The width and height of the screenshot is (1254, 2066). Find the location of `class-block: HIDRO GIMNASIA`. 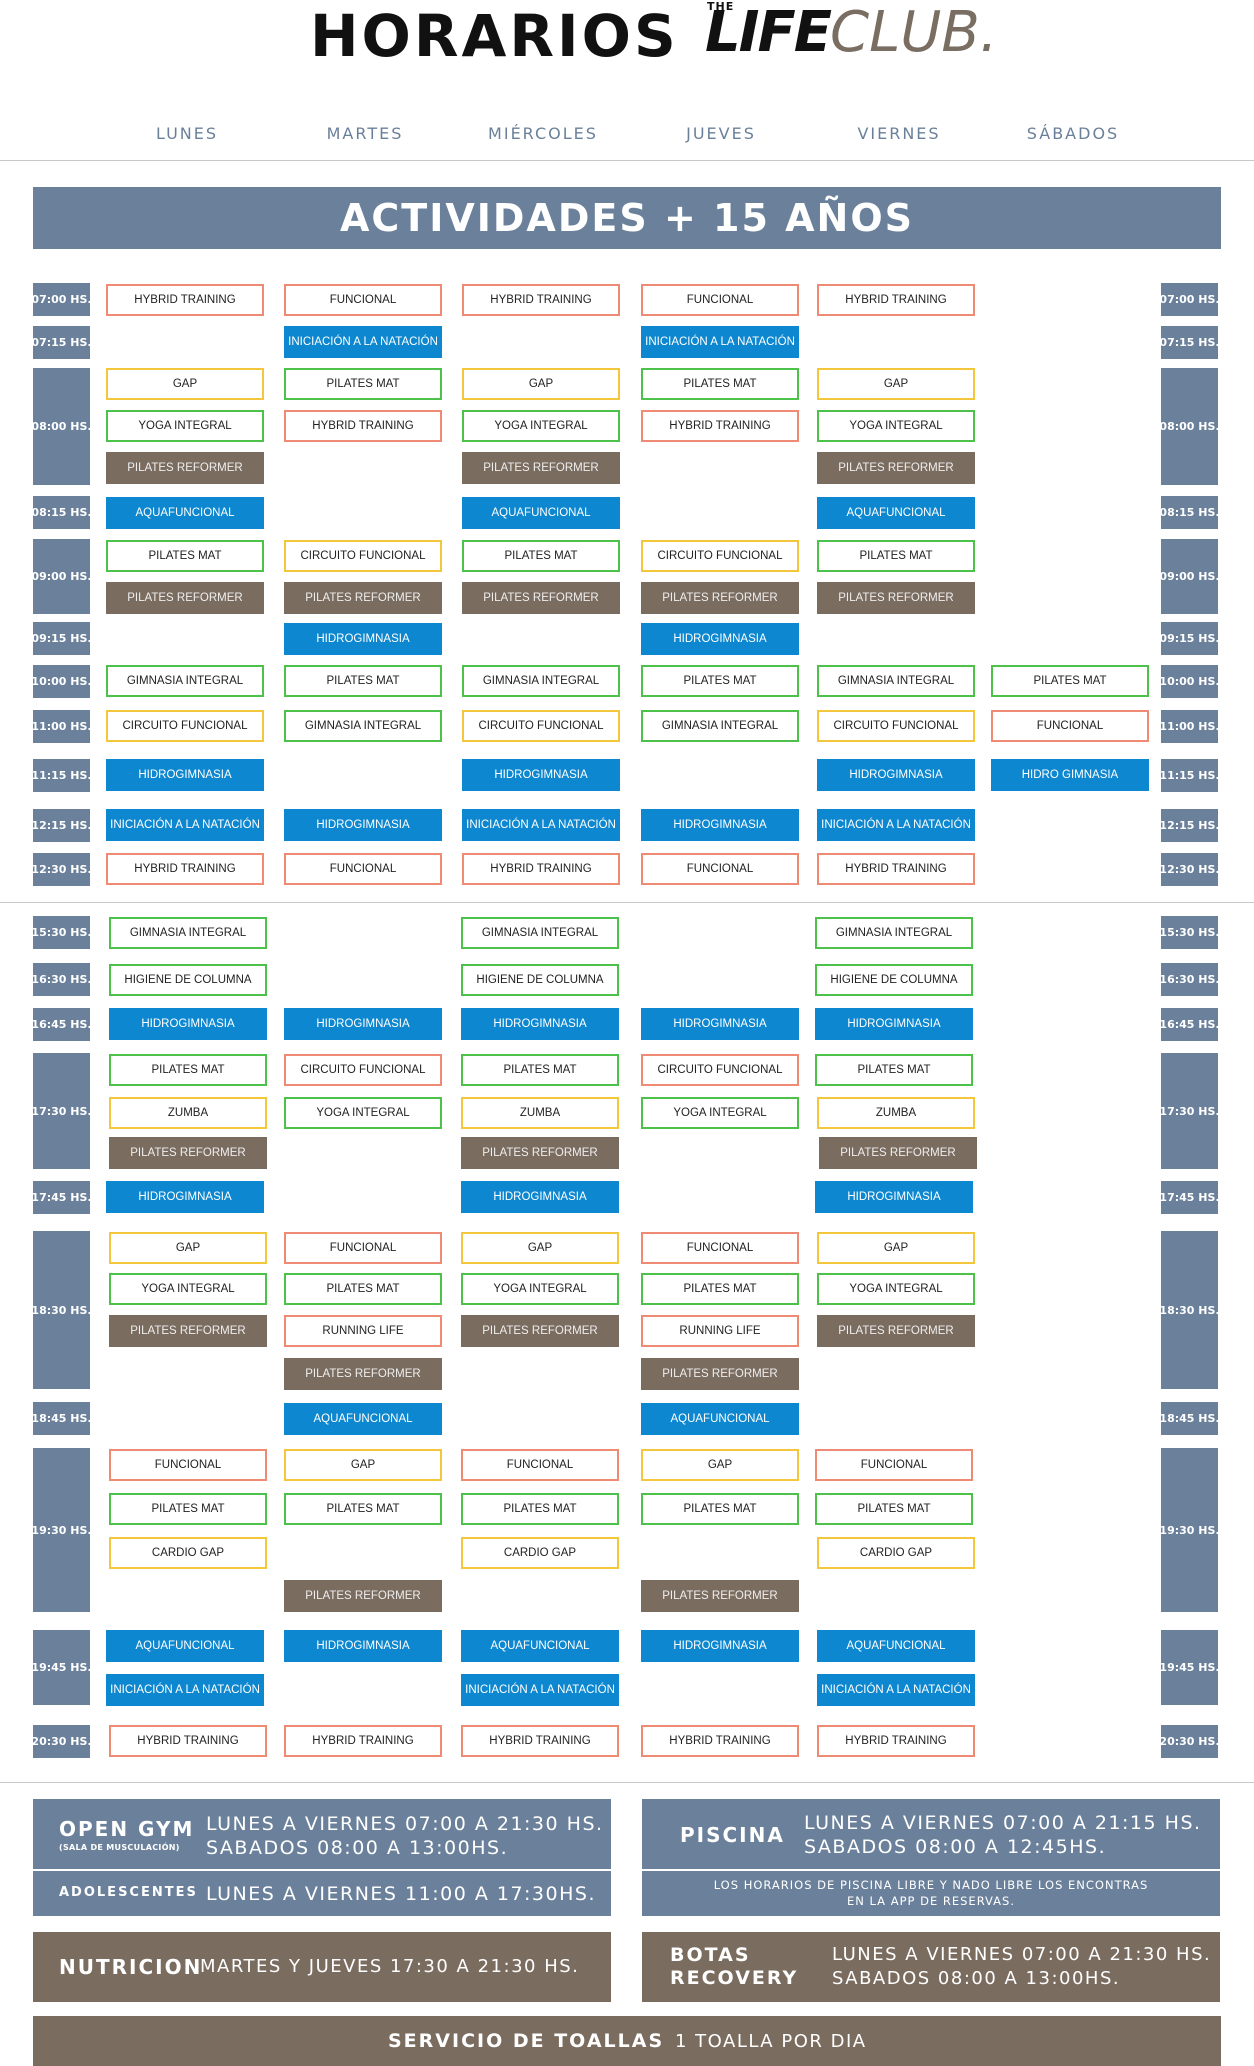

class-block: HIDRO GIMNASIA is located at coordinates (1070, 775).